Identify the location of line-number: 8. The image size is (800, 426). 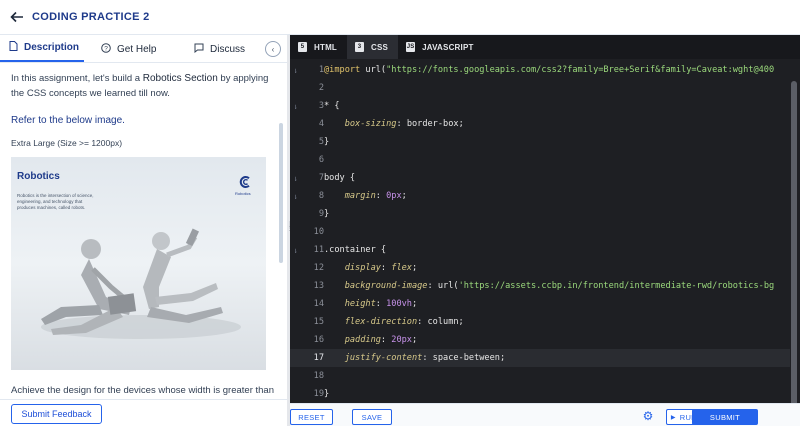
(321, 196).